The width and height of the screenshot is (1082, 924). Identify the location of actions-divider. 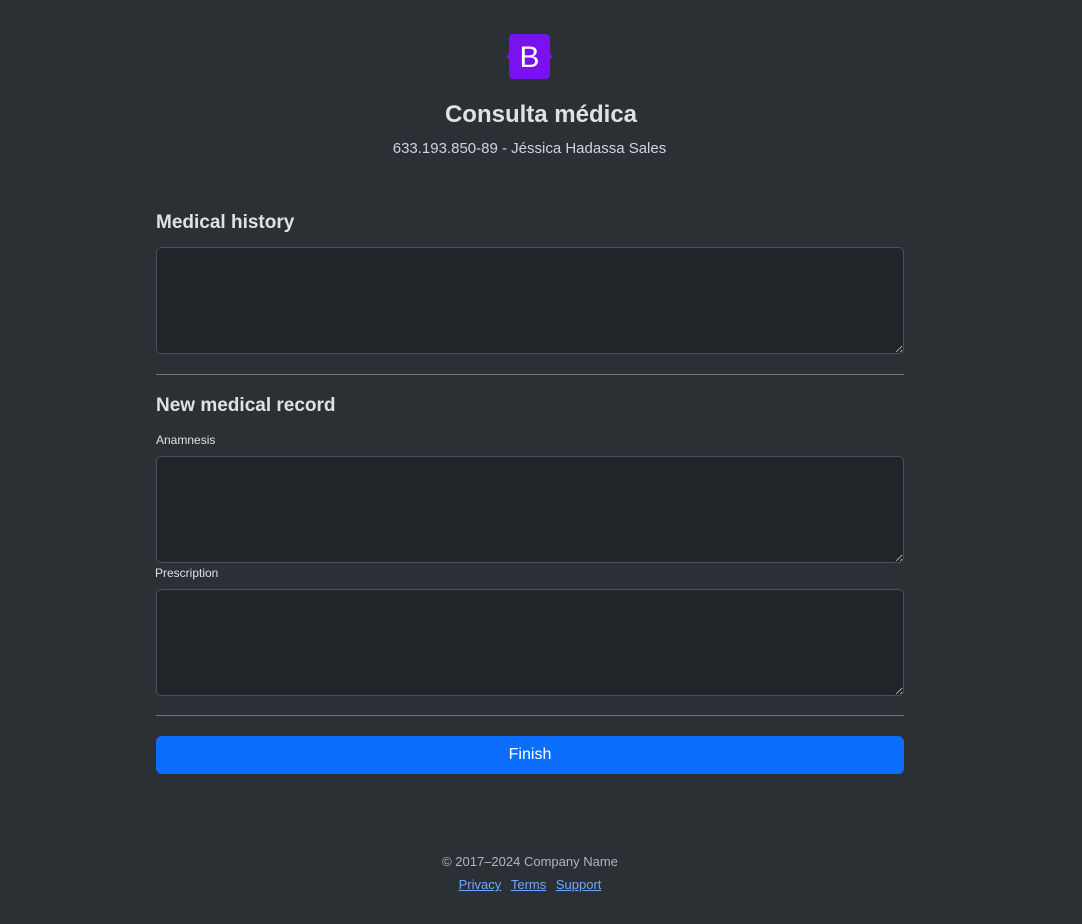
(530, 715).